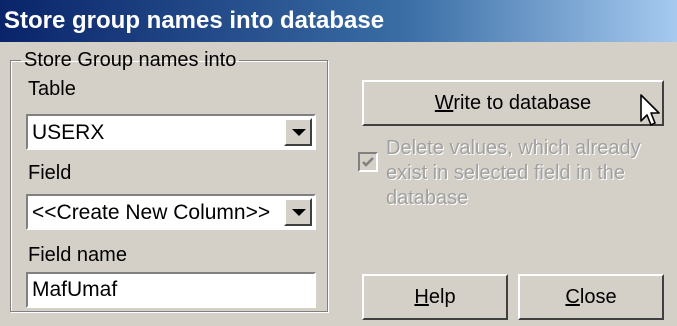  I want to click on write-mnemonic: W, so click(444, 102).